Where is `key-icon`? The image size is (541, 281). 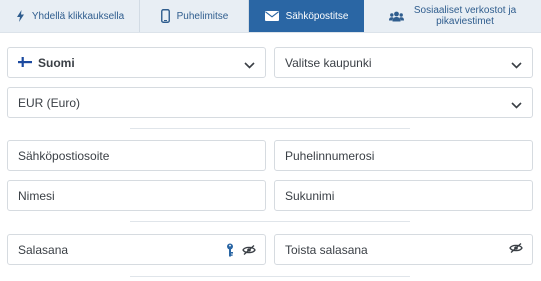 key-icon is located at coordinates (230, 250).